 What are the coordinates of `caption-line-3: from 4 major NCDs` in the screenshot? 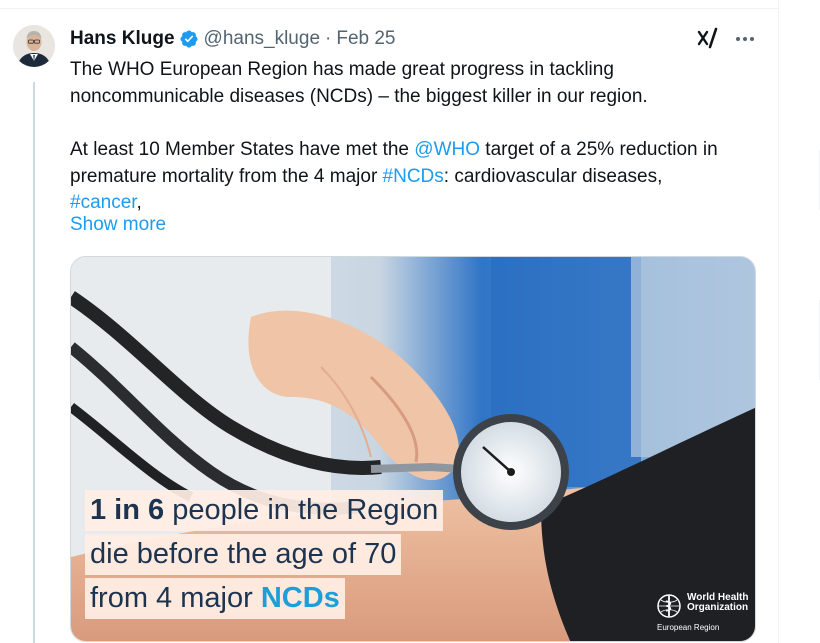 It's located at (215, 598).